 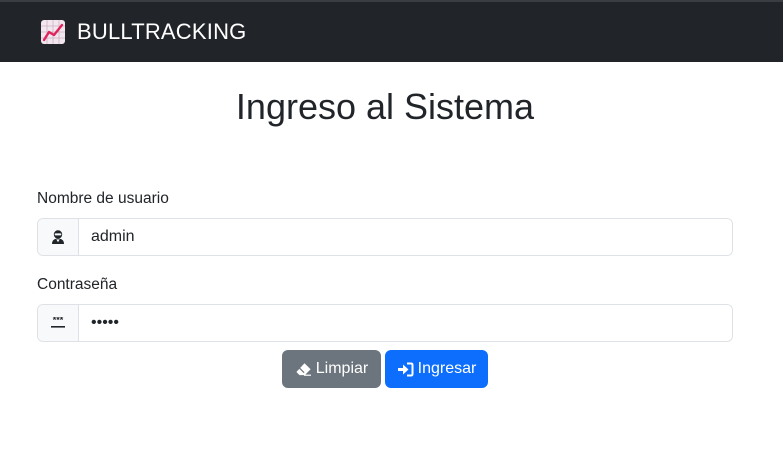 What do you see at coordinates (53, 32) in the screenshot?
I see `chart-increasing-icon` at bounding box center [53, 32].